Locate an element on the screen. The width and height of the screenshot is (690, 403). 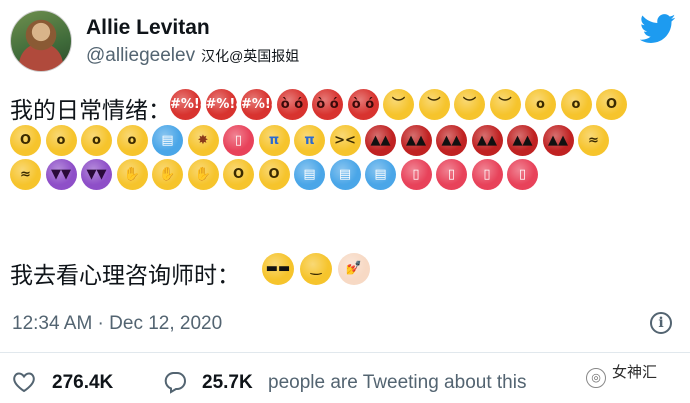
reply-count: 25.7K is located at coordinates (227, 383).